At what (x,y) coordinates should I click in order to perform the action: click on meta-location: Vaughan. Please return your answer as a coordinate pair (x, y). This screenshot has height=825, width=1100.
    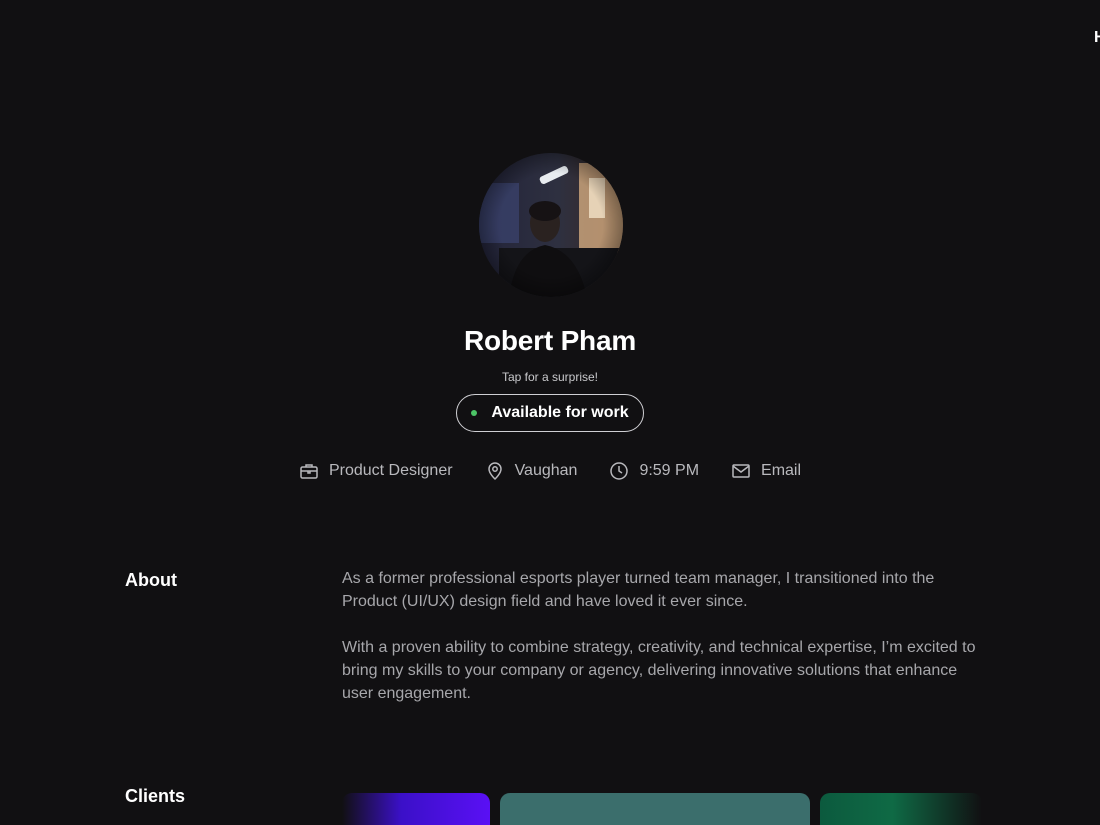
    Looking at the image, I should click on (531, 471).